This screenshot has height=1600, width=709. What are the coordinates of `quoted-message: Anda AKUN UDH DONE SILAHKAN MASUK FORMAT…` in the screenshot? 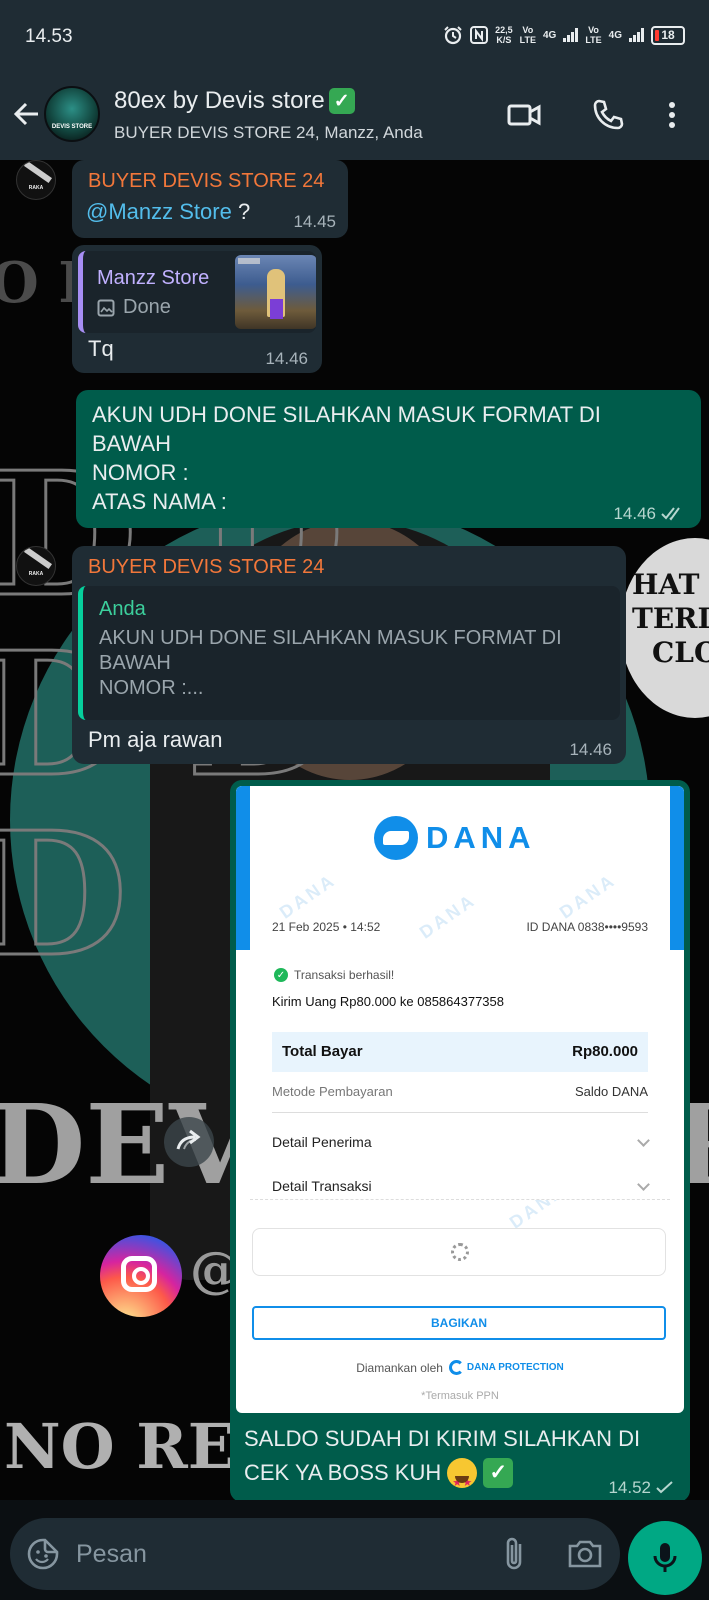 It's located at (349, 653).